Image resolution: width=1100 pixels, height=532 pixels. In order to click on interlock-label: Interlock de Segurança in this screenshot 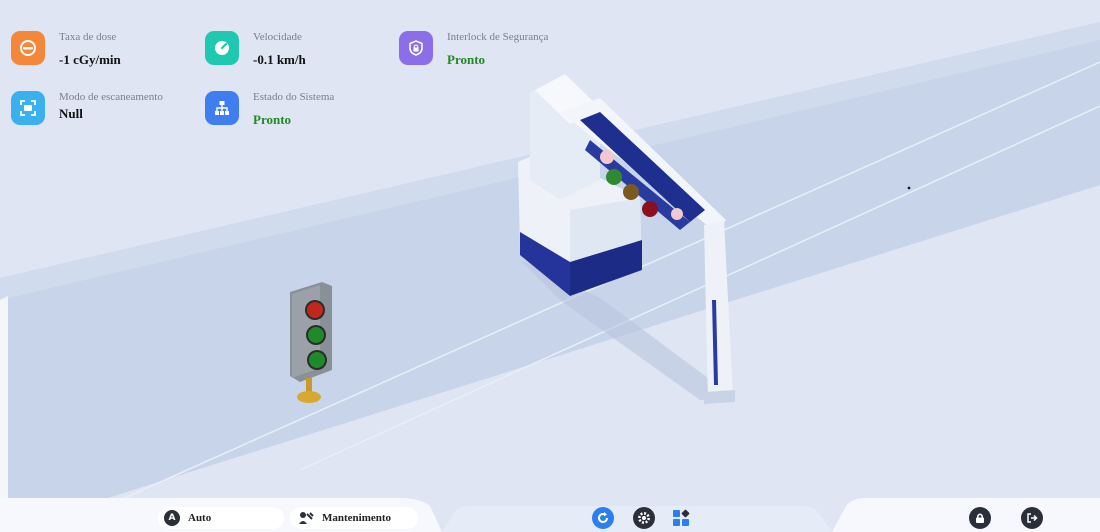, I will do `click(498, 37)`.